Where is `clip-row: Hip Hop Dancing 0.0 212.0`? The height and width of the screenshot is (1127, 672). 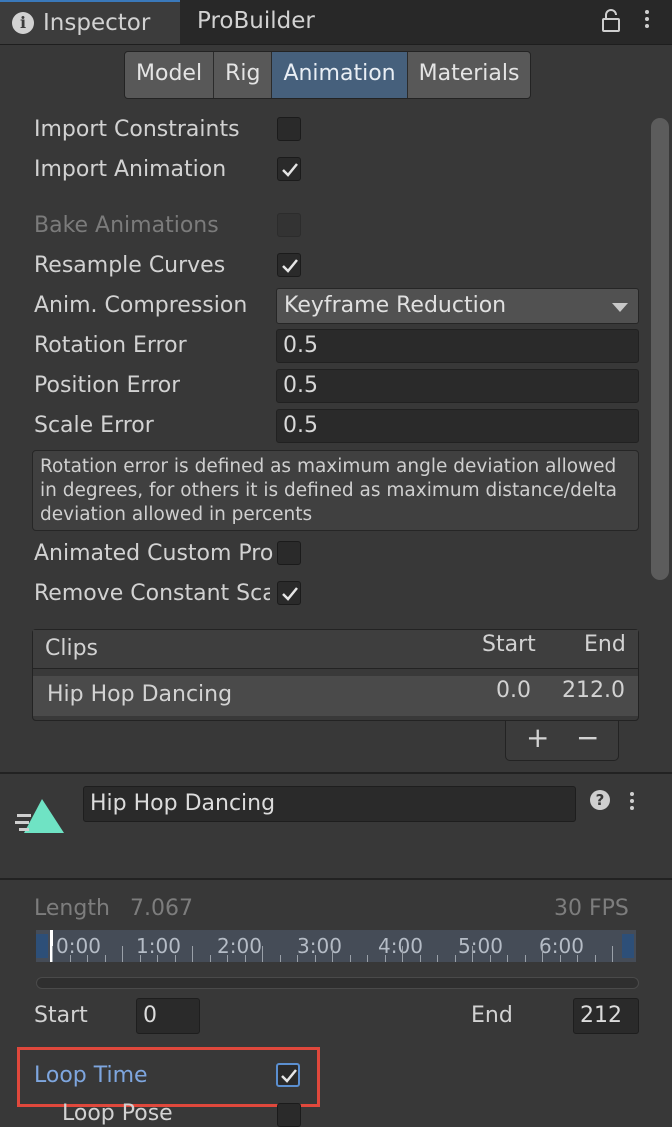
clip-row: Hip Hop Dancing 0.0 212.0 is located at coordinates (335, 696).